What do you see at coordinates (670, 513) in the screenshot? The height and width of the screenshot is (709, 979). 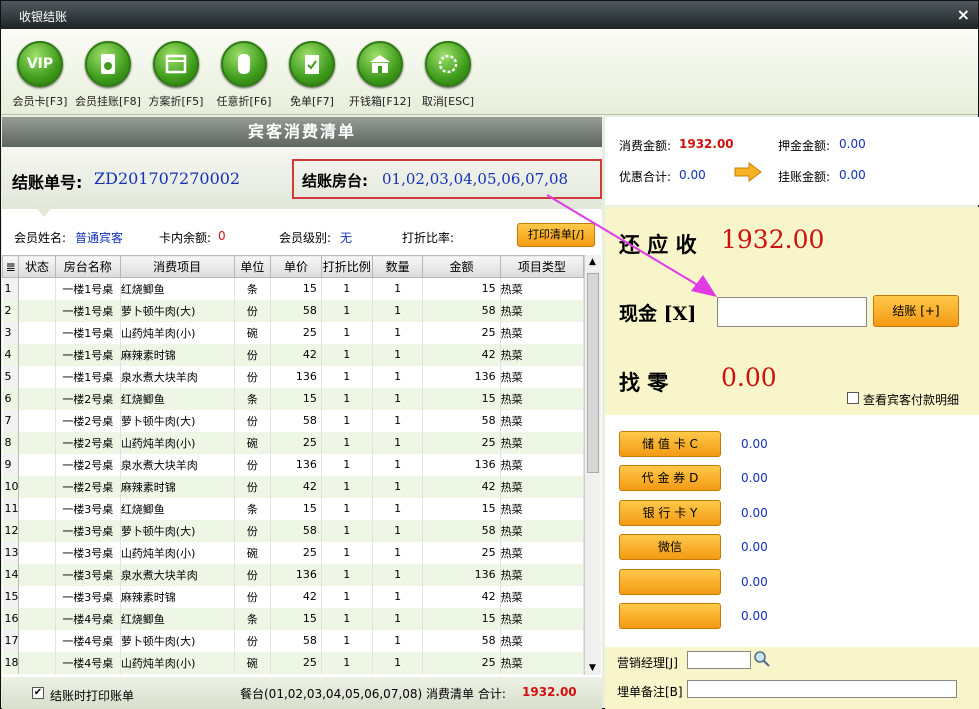 I see `bank-card-button: 银 行 卡 Y` at bounding box center [670, 513].